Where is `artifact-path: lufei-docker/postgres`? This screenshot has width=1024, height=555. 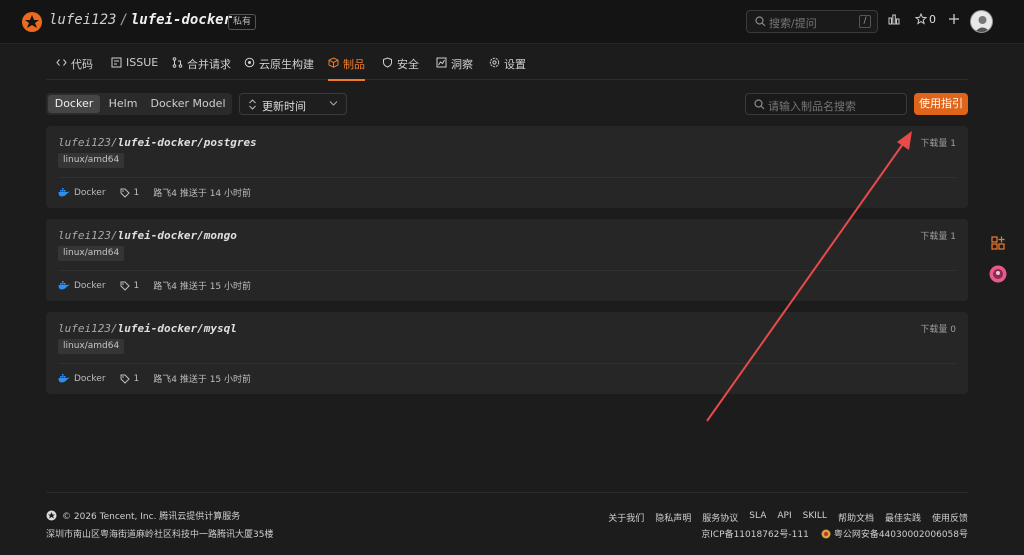
artifact-path: lufei-docker/postgres is located at coordinates (187, 142).